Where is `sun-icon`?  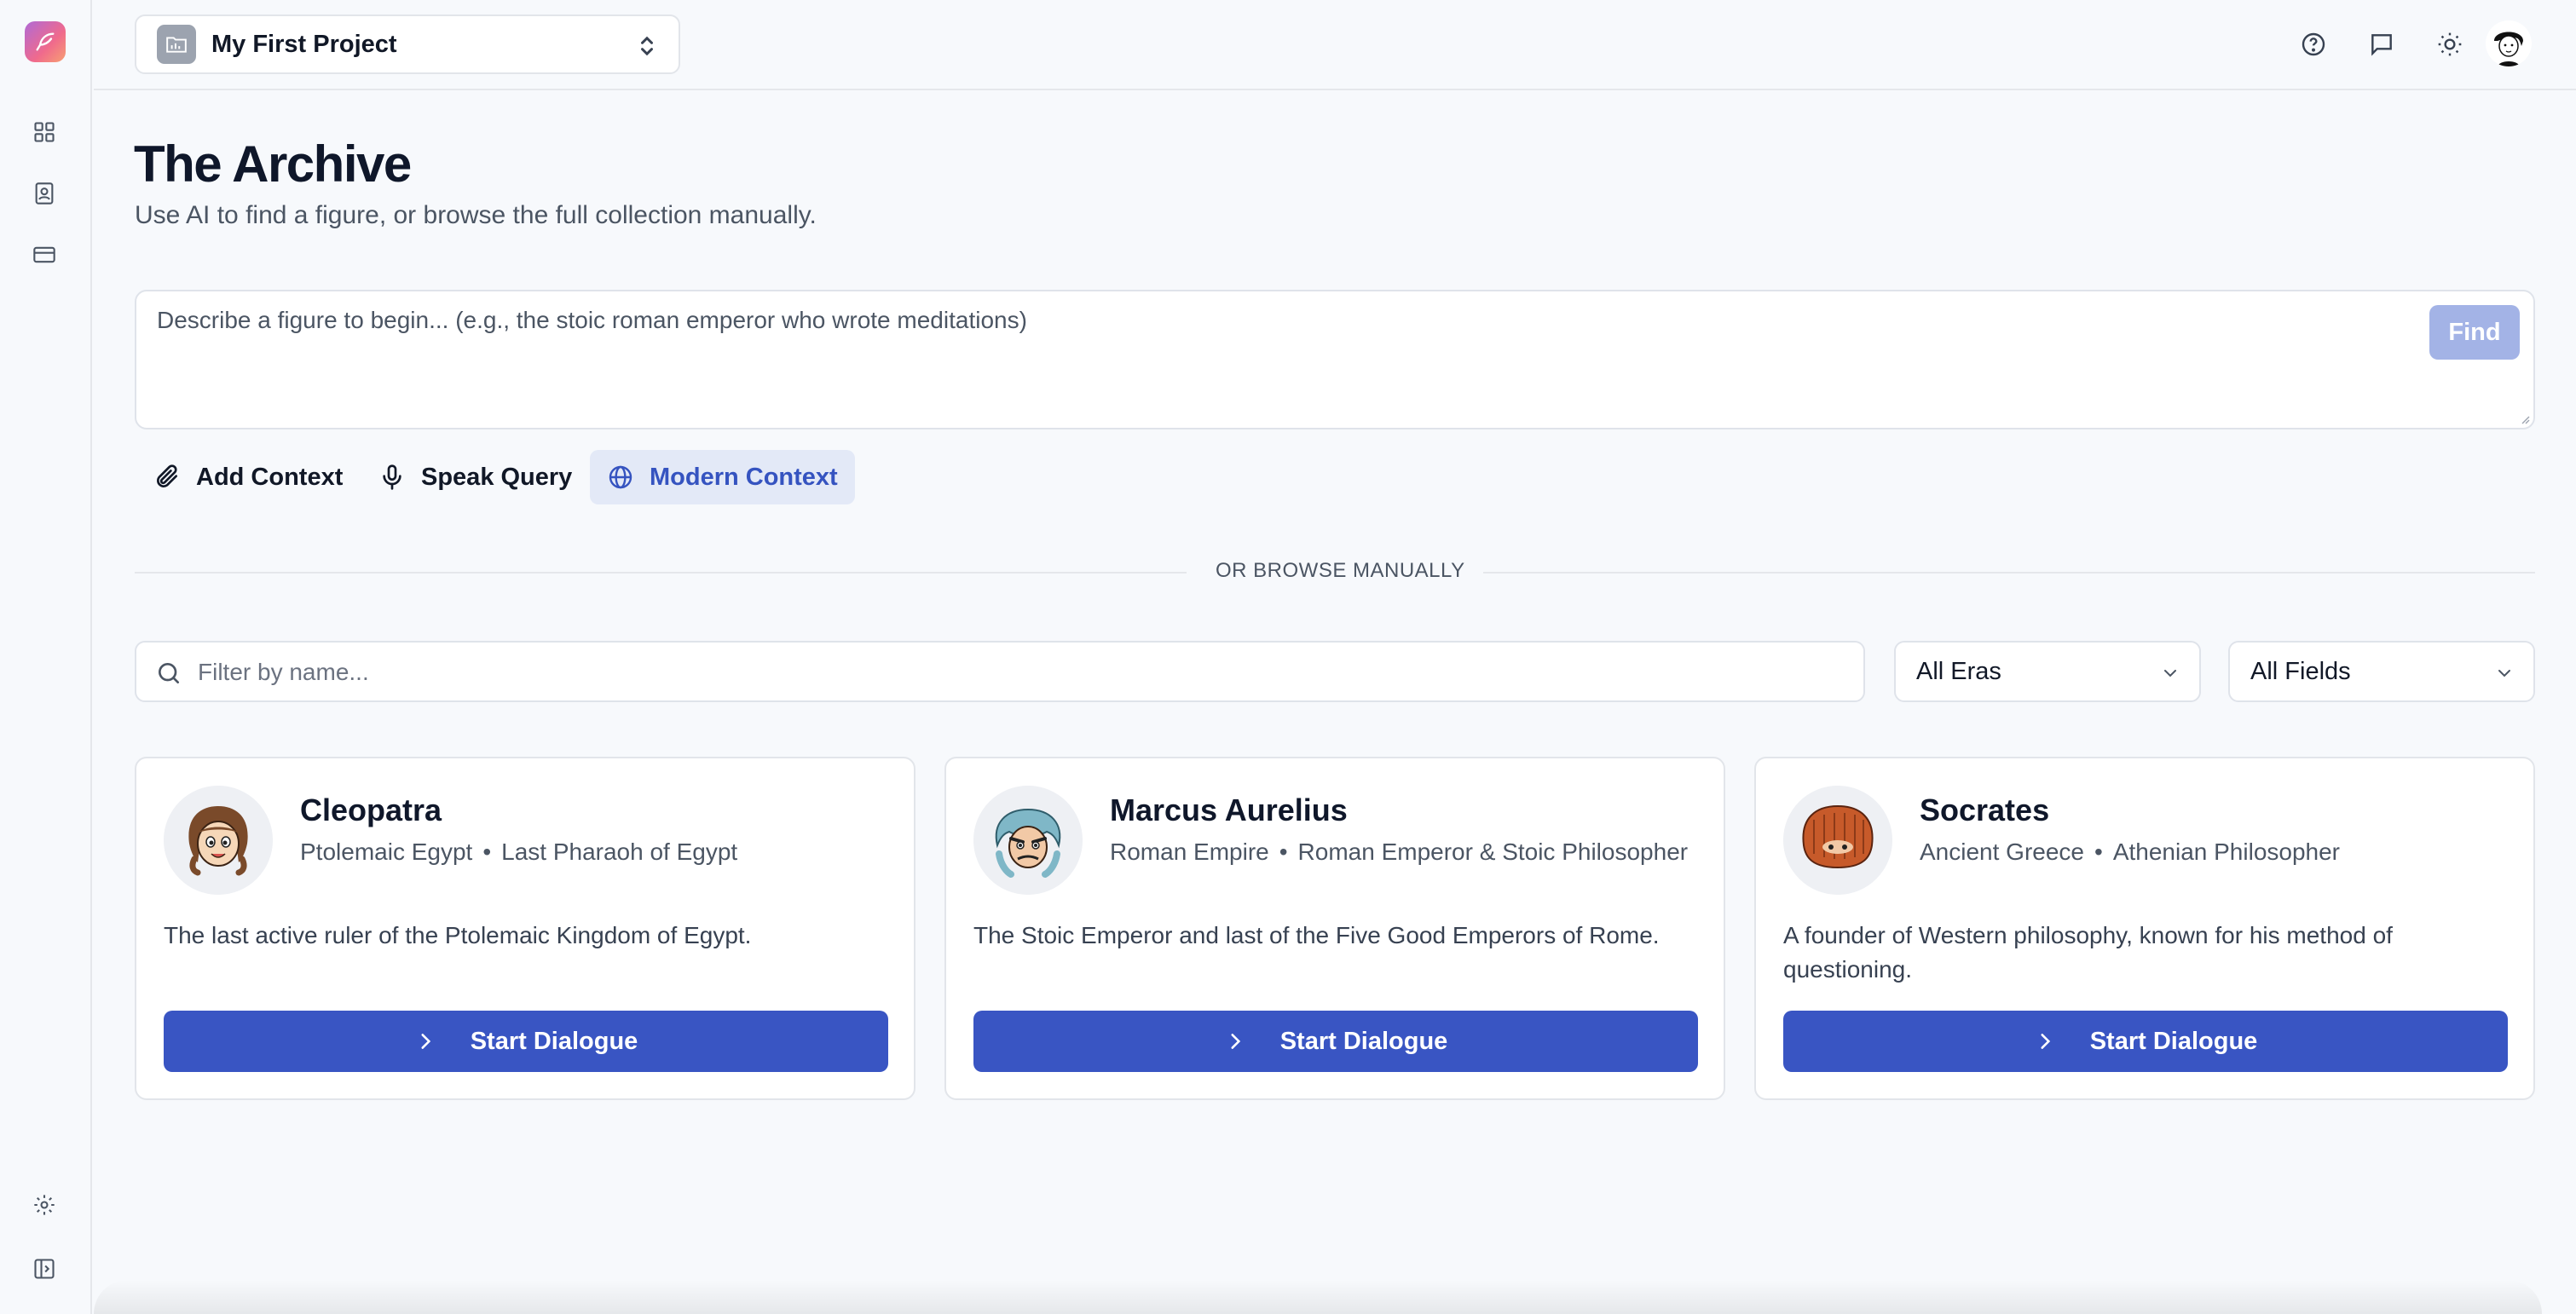
sun-icon is located at coordinates (2450, 44).